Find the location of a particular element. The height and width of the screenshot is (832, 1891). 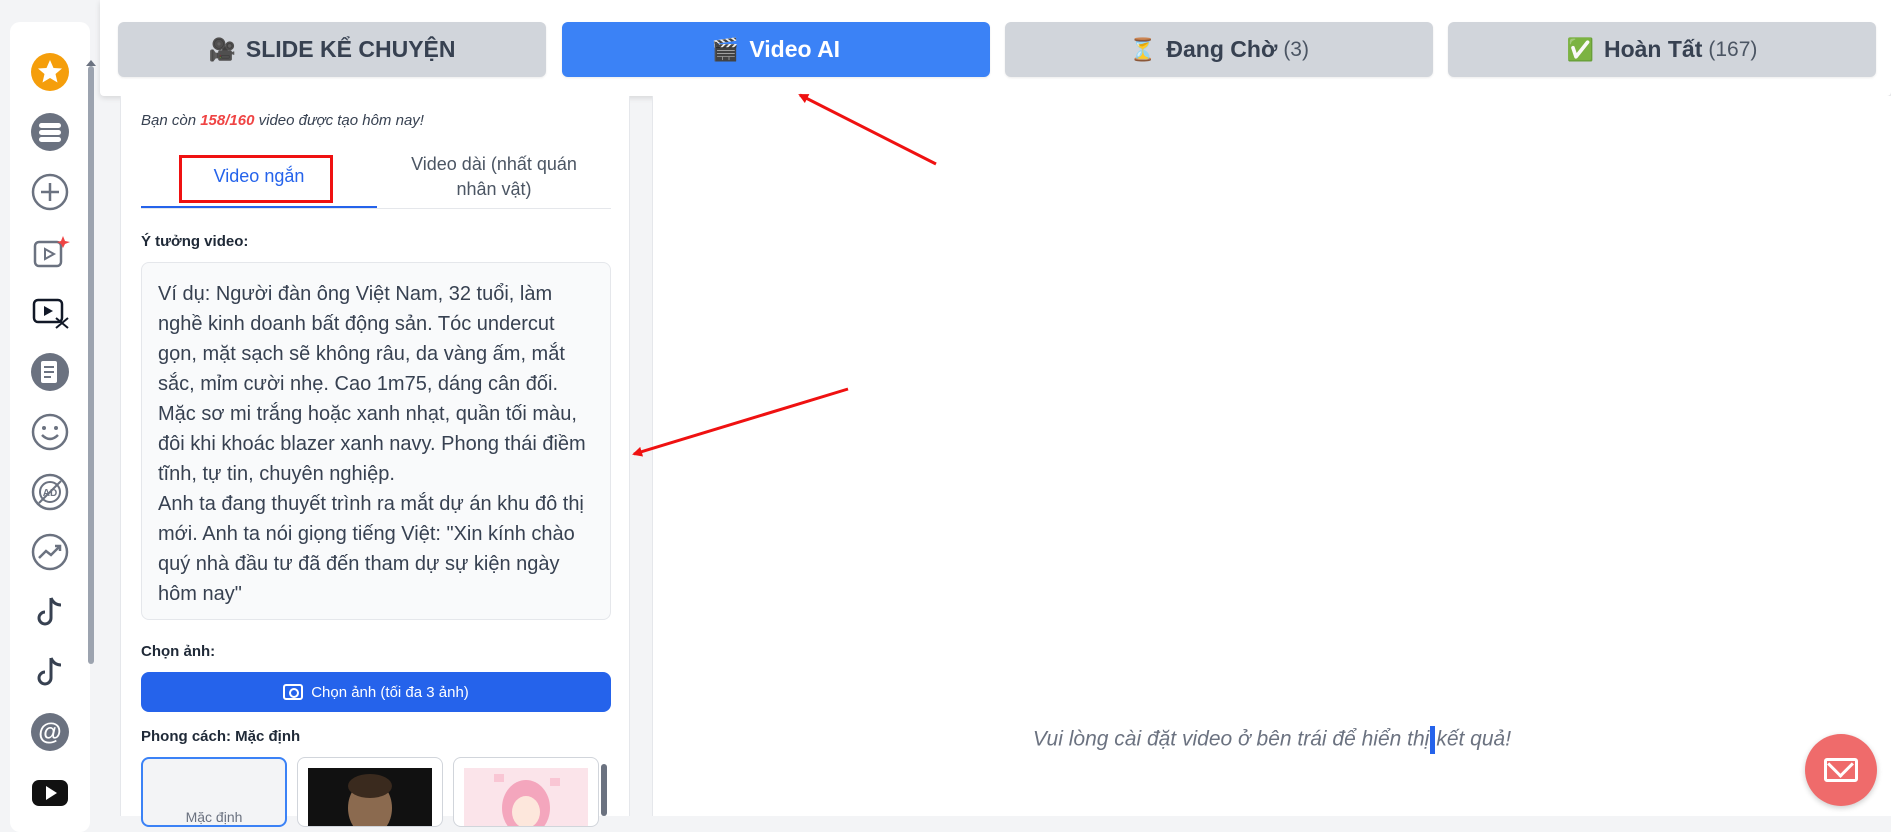

video-sparkle-icon is located at coordinates (50, 252).